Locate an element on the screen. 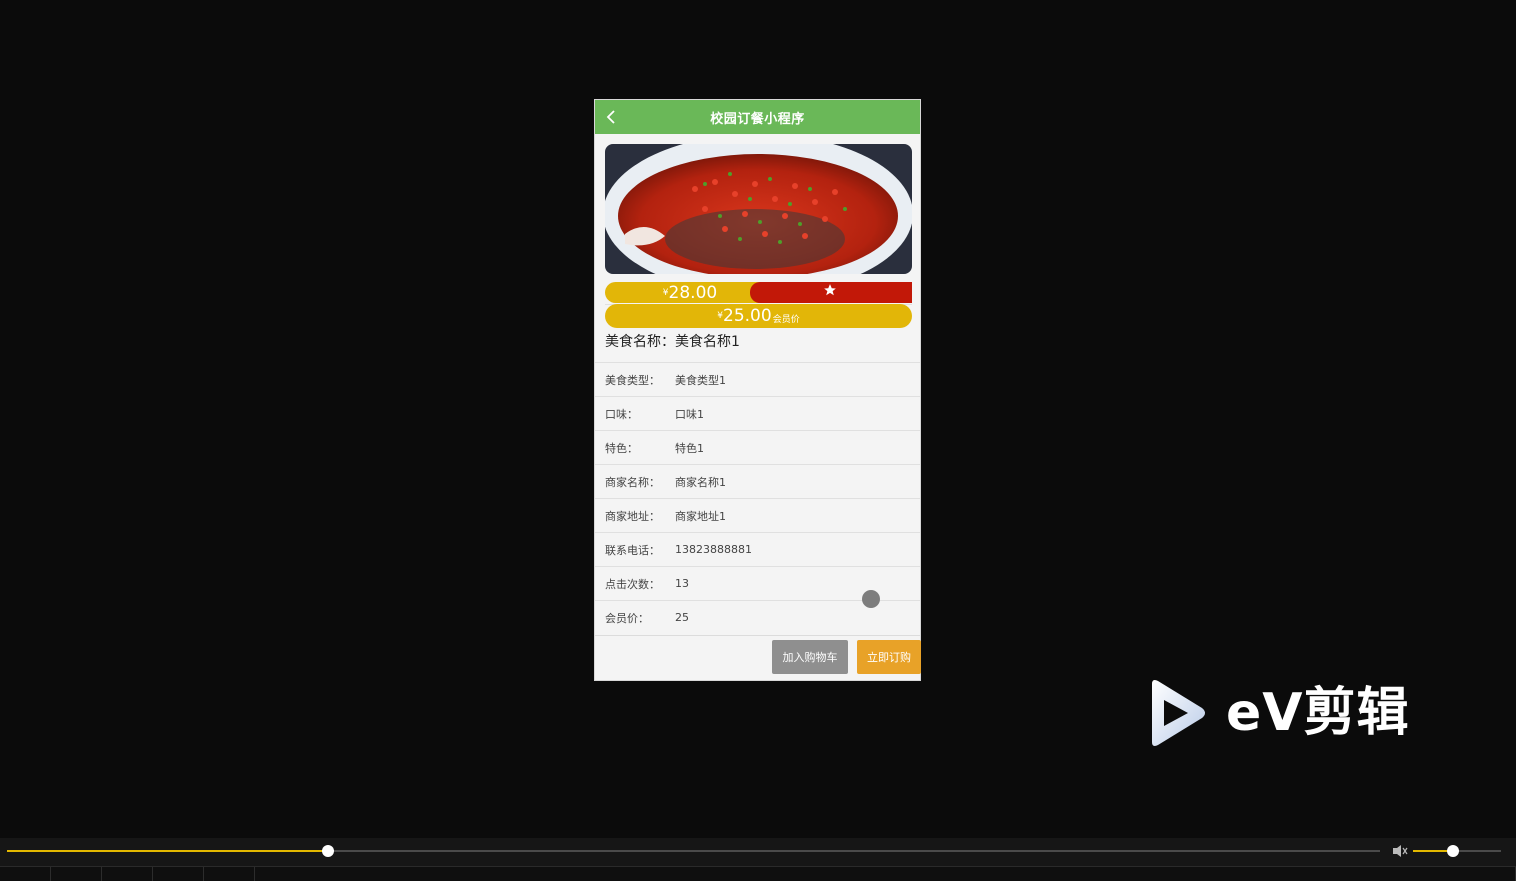 The height and width of the screenshot is (881, 1516). page-title: 校园订餐小程序 is located at coordinates (757, 119).